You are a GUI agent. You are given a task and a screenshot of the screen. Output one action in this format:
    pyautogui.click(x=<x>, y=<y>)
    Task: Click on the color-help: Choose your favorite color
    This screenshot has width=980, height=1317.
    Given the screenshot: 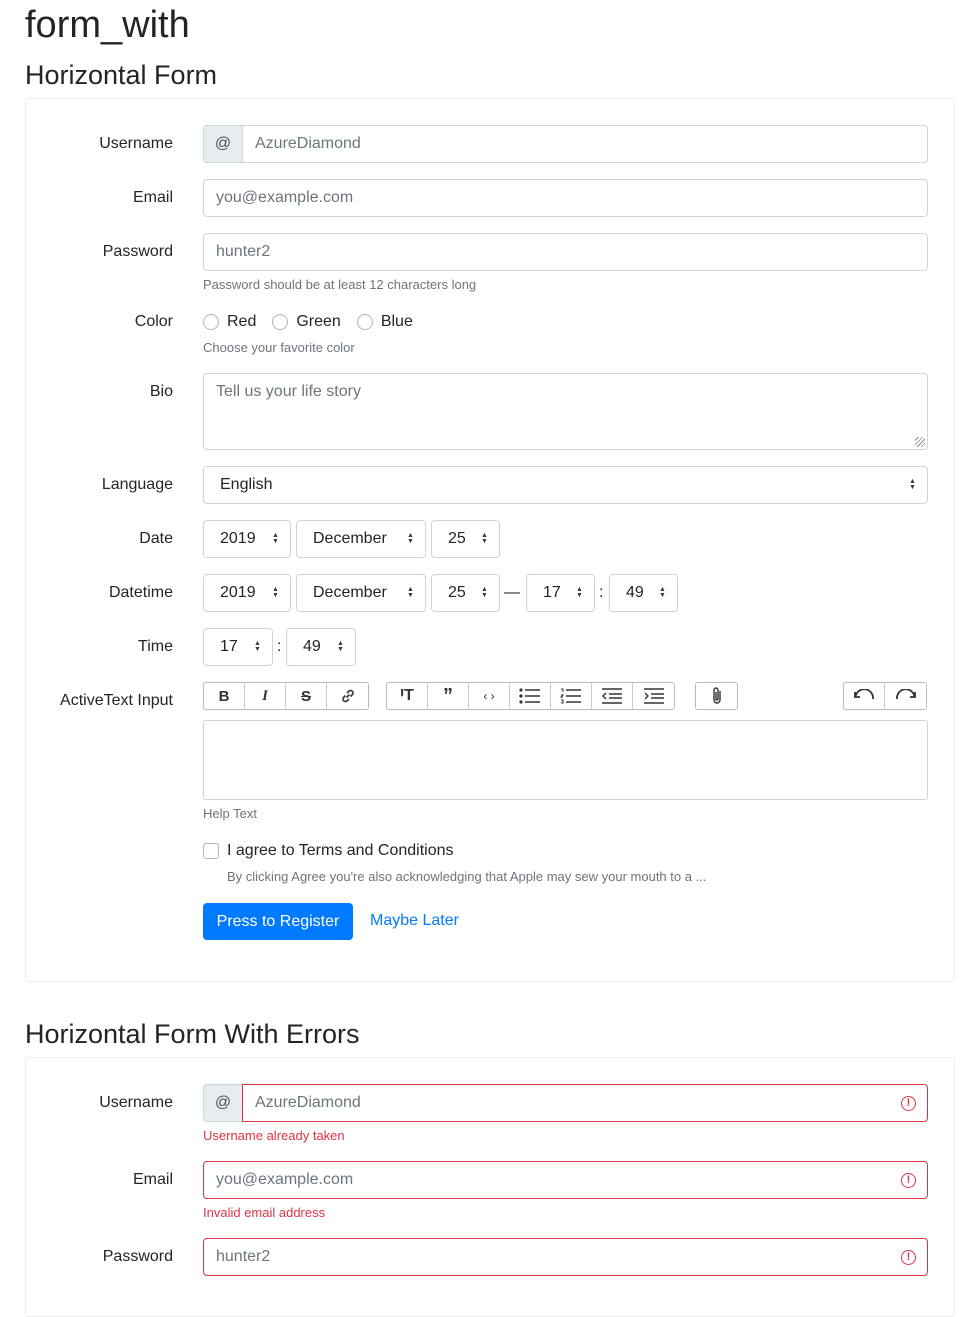 What is the action you would take?
    pyautogui.click(x=279, y=347)
    